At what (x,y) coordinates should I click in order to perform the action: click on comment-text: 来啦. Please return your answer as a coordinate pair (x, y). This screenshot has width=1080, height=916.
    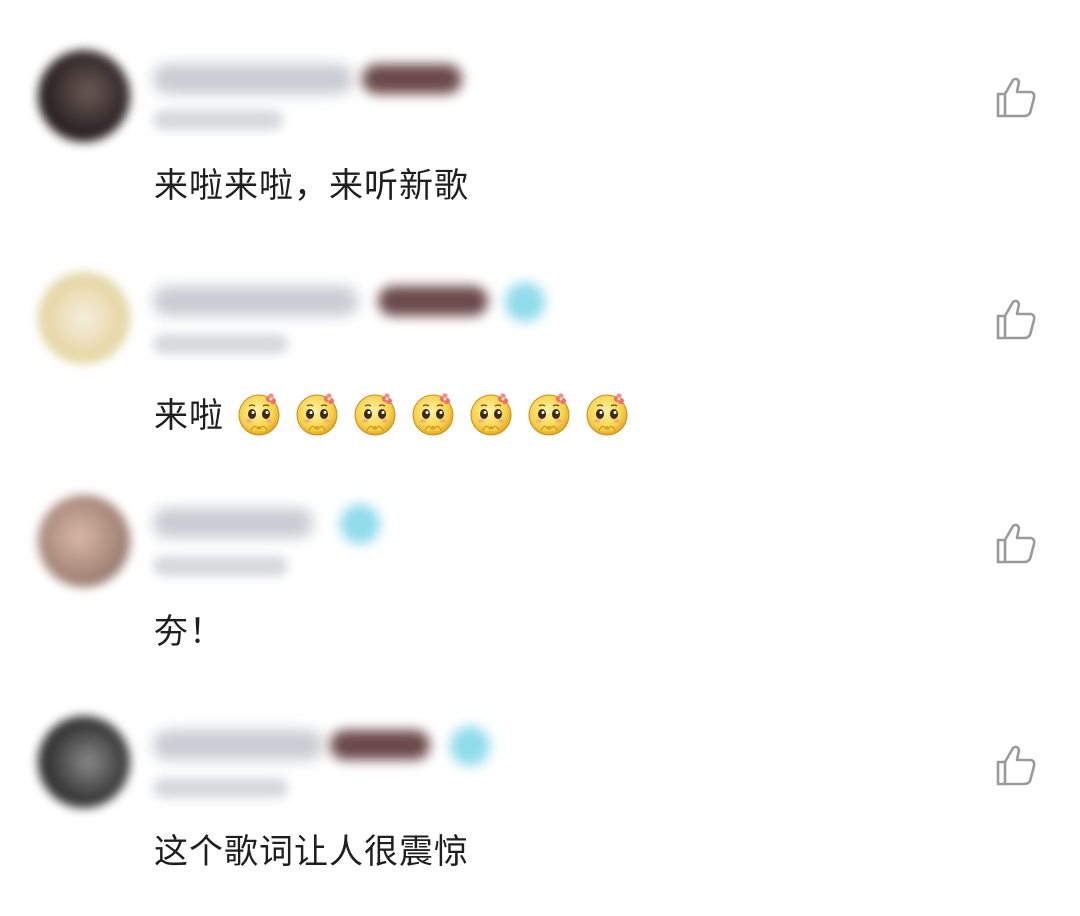
    Looking at the image, I should click on (392, 414).